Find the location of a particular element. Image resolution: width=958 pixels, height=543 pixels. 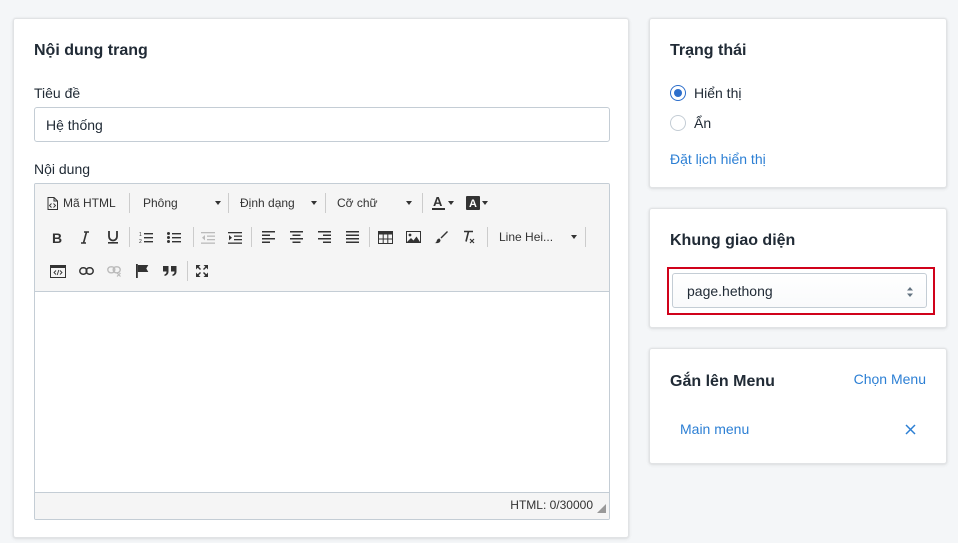

font-size-dropdown: Cỡ chữ is located at coordinates (374, 203).